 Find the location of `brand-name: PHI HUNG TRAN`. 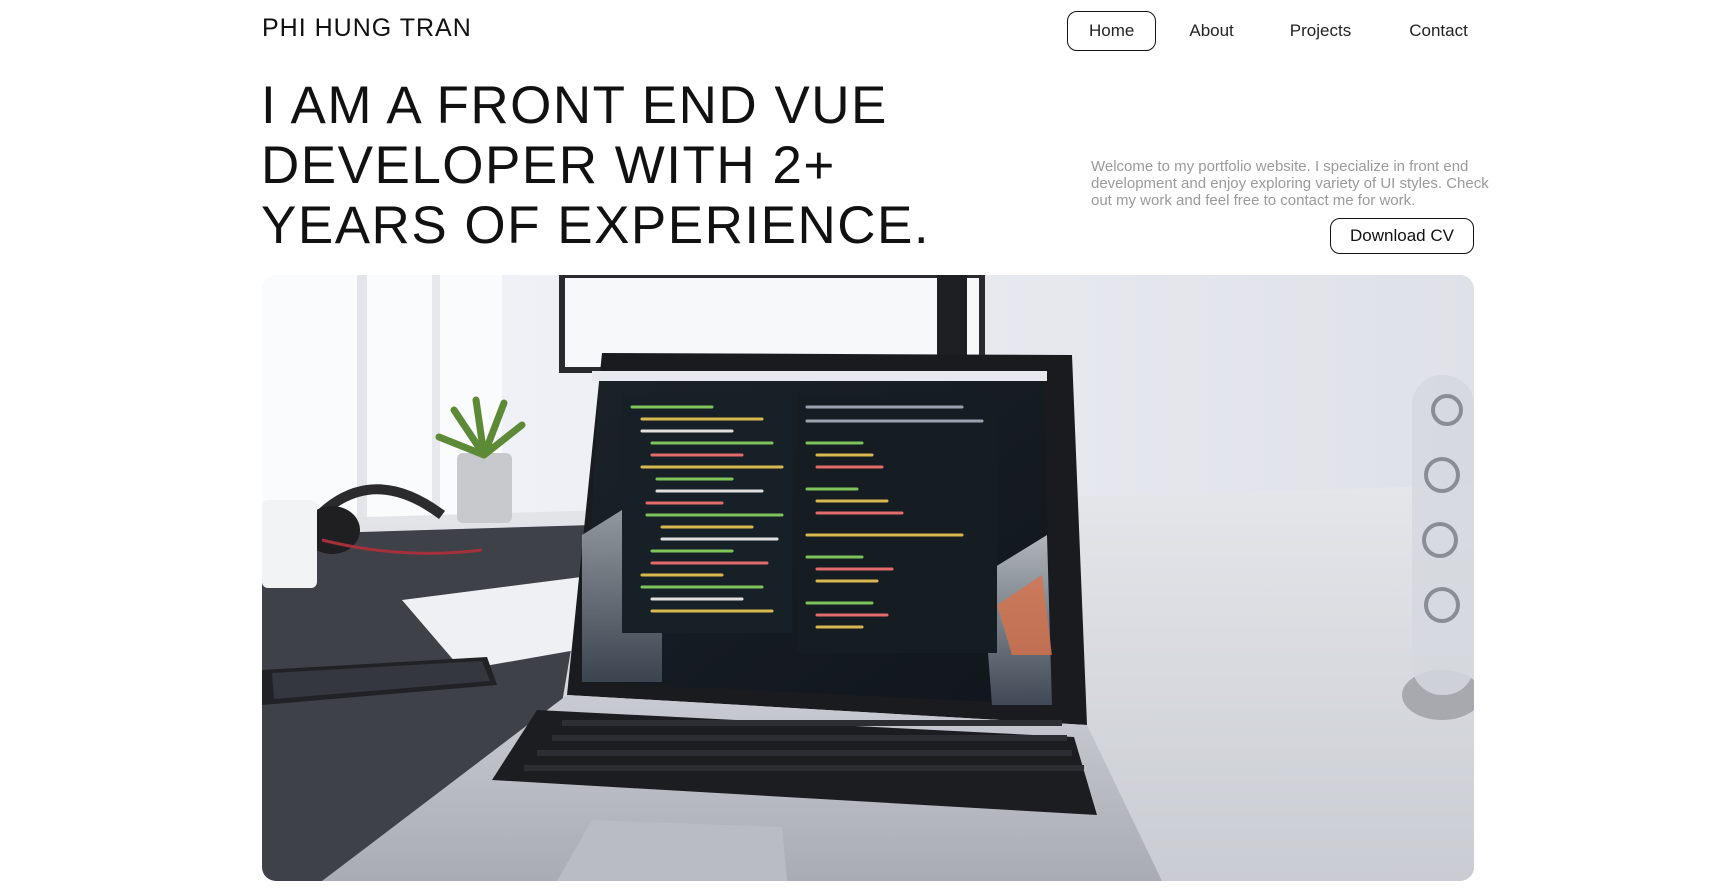

brand-name: PHI HUNG TRAN is located at coordinates (367, 28).